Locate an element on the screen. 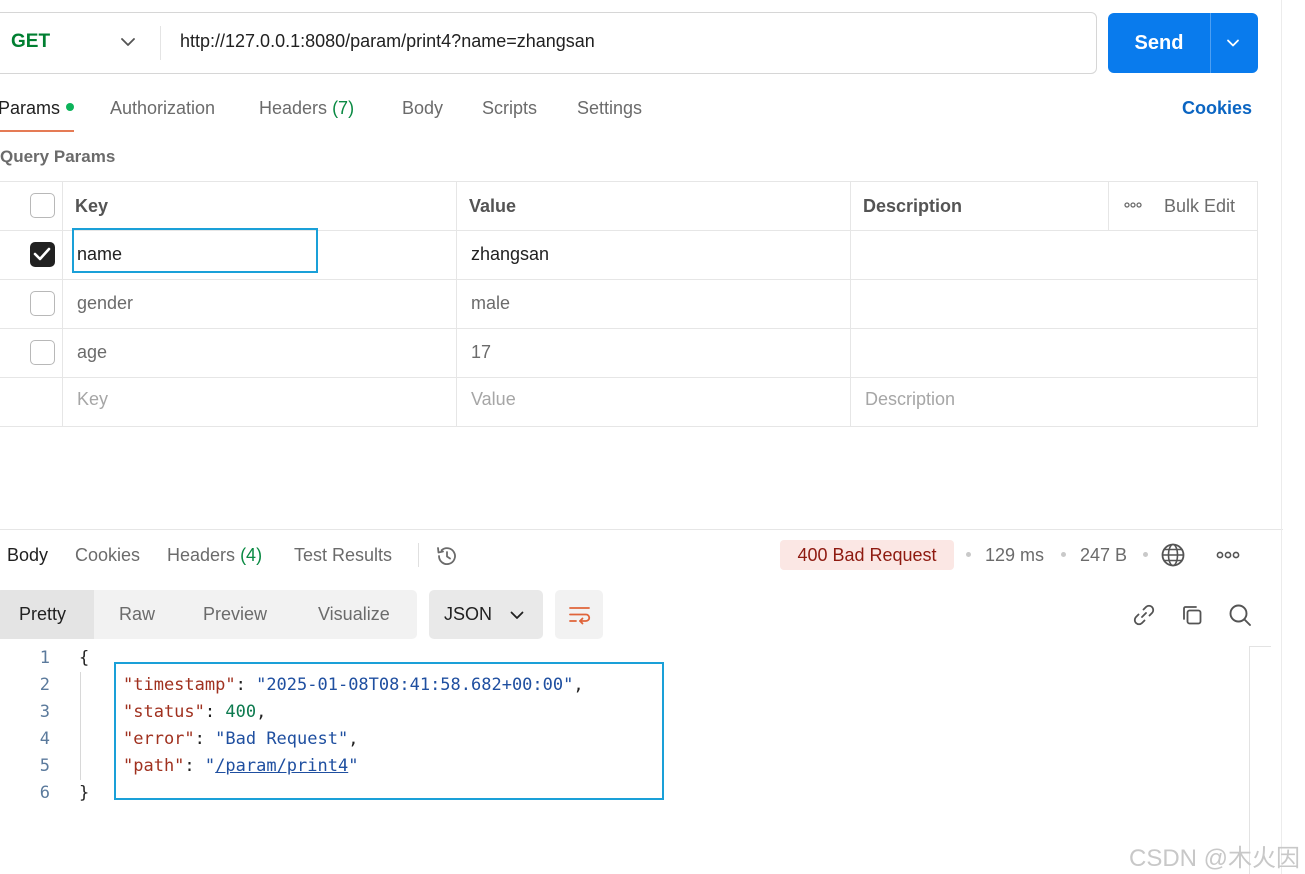 This screenshot has height=874, width=1305. query-params-title: Query Params is located at coordinates (58, 156).